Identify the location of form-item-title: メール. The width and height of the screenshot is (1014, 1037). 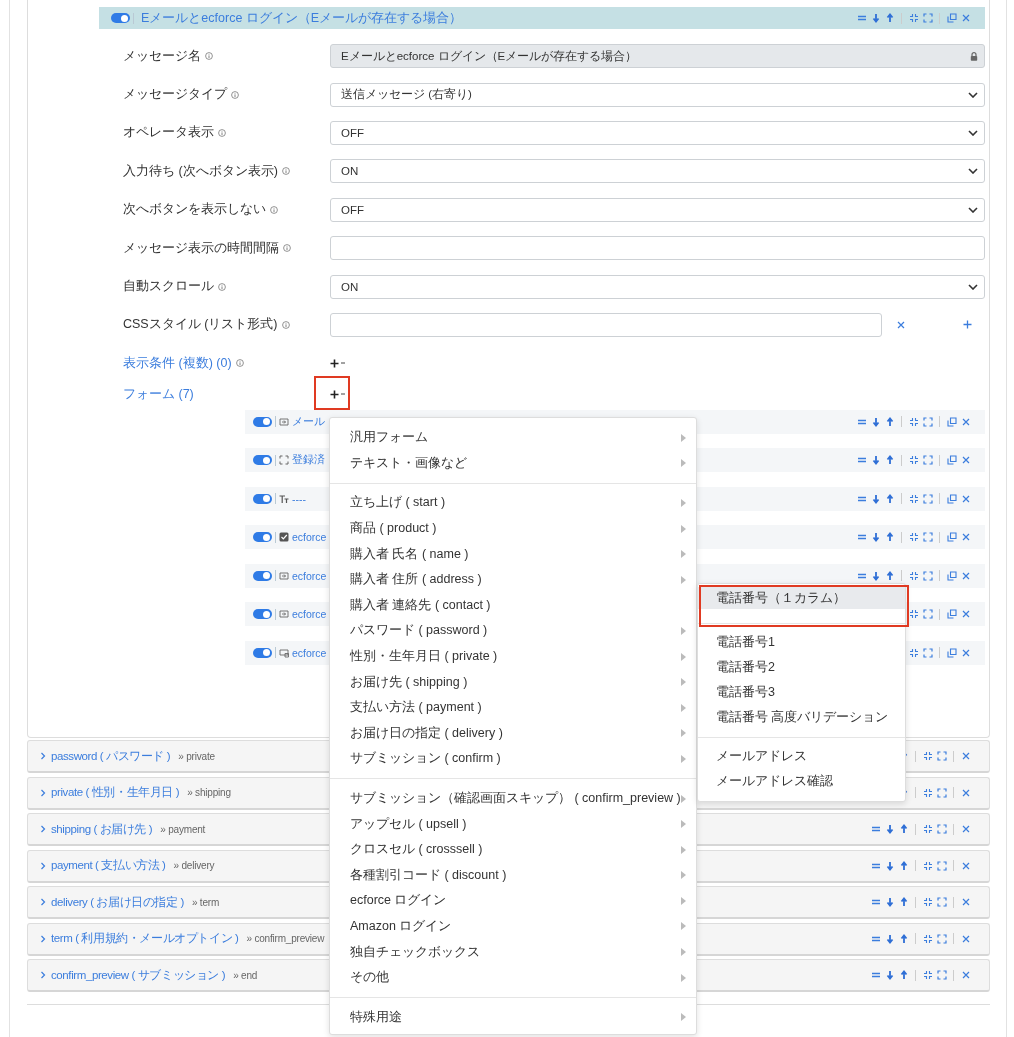
(308, 421).